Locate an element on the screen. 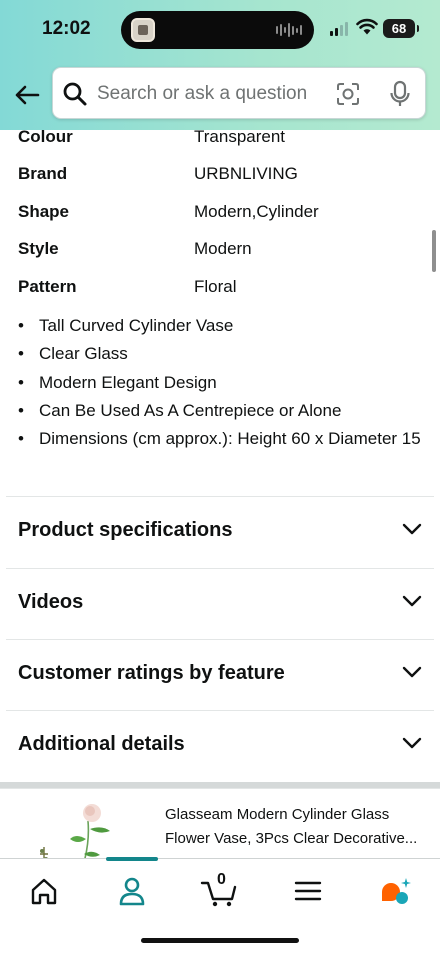  list-item: • Modern Elegant Design is located at coordinates (220, 382).